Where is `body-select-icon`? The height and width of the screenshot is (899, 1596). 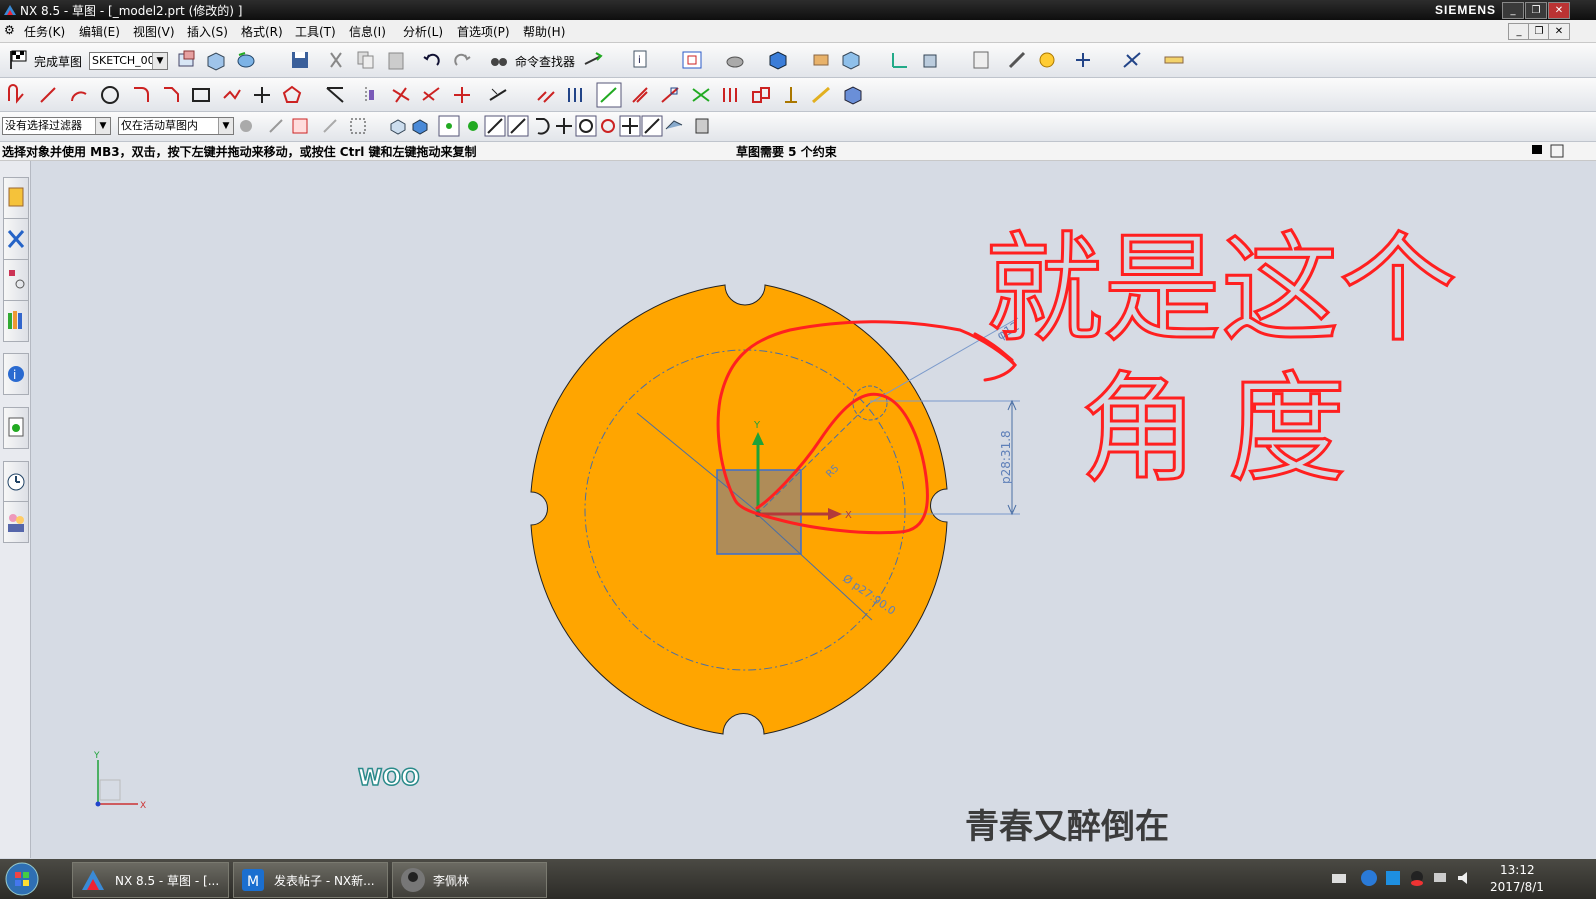 body-select-icon is located at coordinates (398, 126).